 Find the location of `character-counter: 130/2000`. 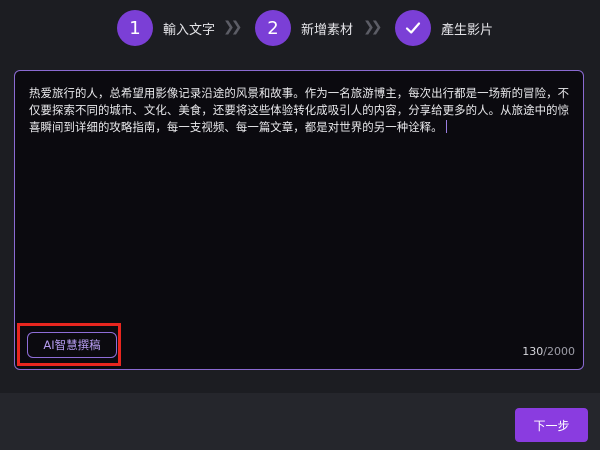

character-counter: 130/2000 is located at coordinates (548, 351).